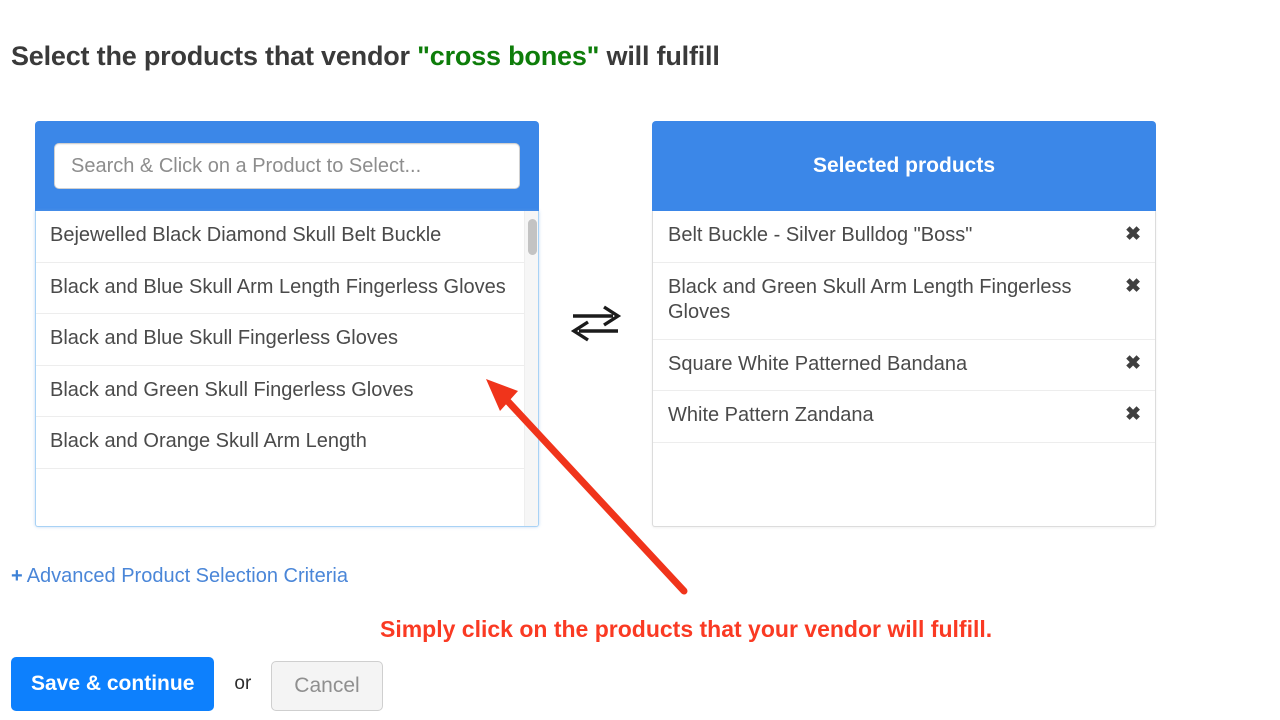  Describe the element at coordinates (904, 166) in the screenshot. I see `selected-products-header: Selected products` at that location.